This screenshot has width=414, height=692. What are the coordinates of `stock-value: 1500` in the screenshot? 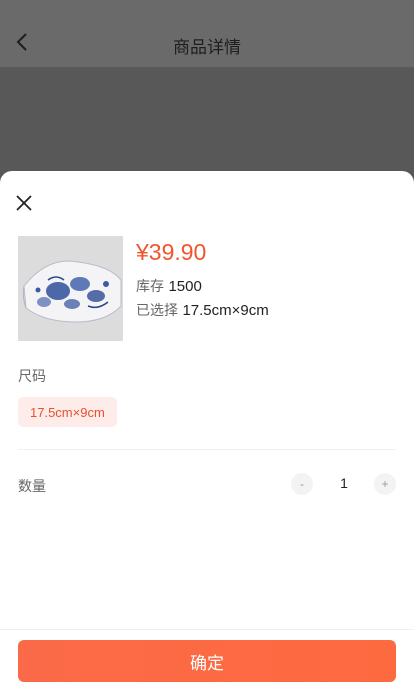 It's located at (185, 286).